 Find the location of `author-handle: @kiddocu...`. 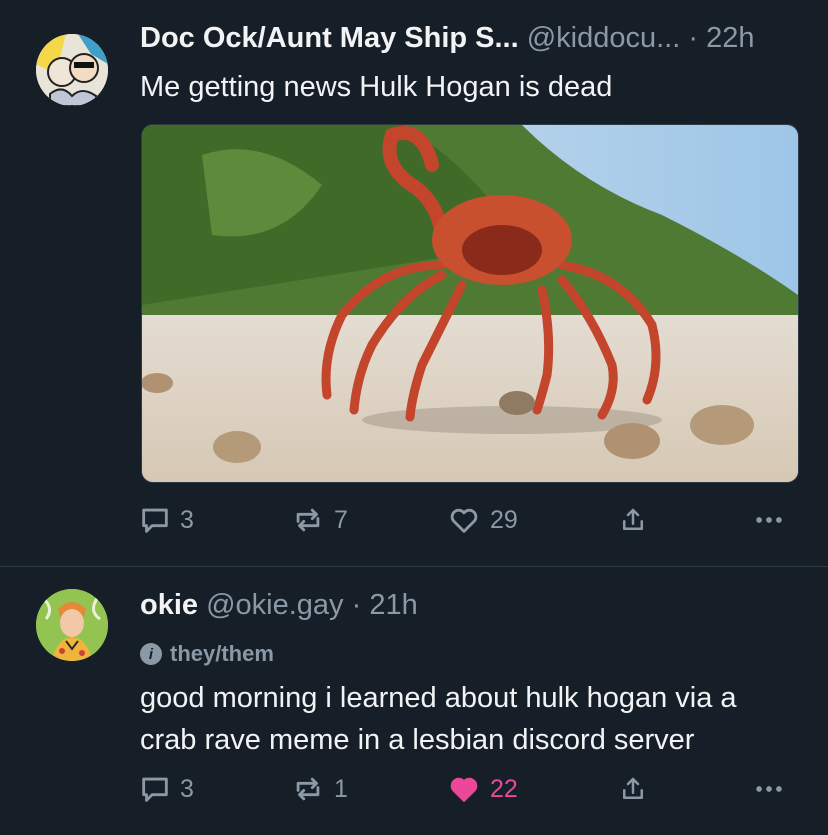

author-handle: @kiddocu... is located at coordinates (604, 38).